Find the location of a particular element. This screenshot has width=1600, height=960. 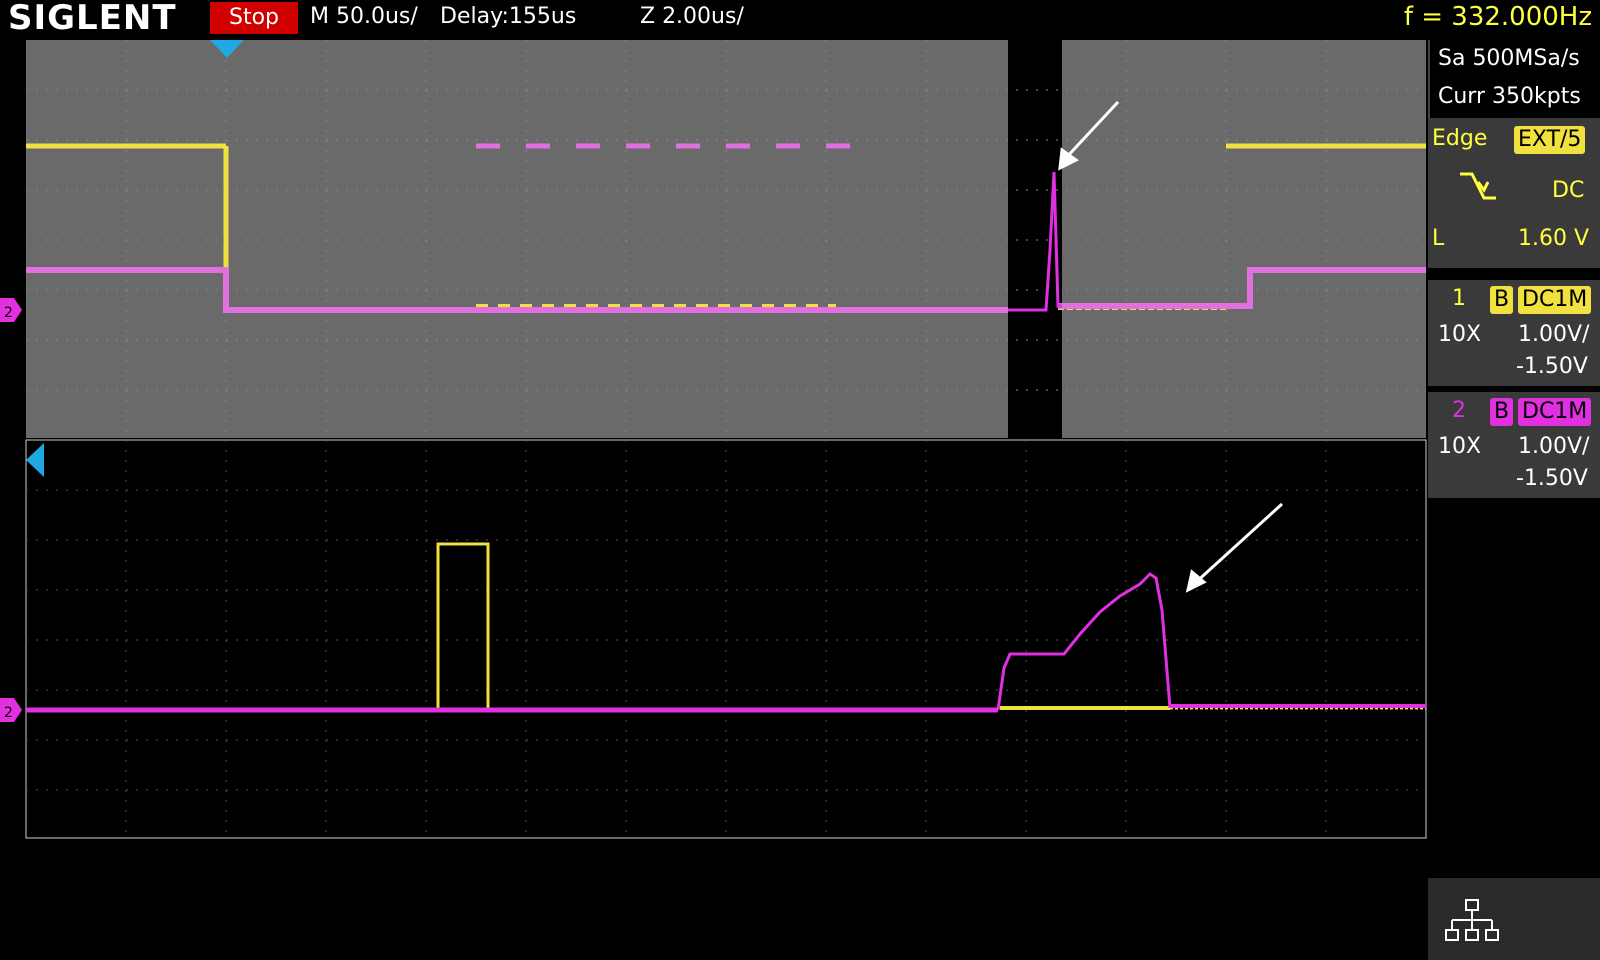

trigger-level-value: 1.60 V is located at coordinates (1554, 238).